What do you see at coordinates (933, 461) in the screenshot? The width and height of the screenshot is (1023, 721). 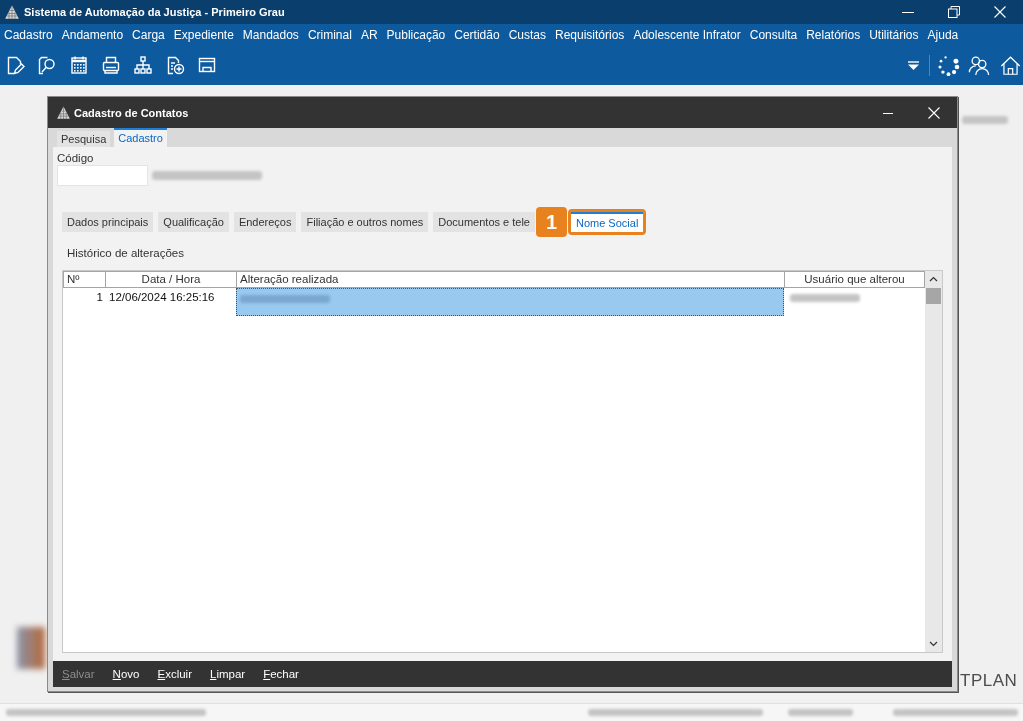 I see `scrollbar` at bounding box center [933, 461].